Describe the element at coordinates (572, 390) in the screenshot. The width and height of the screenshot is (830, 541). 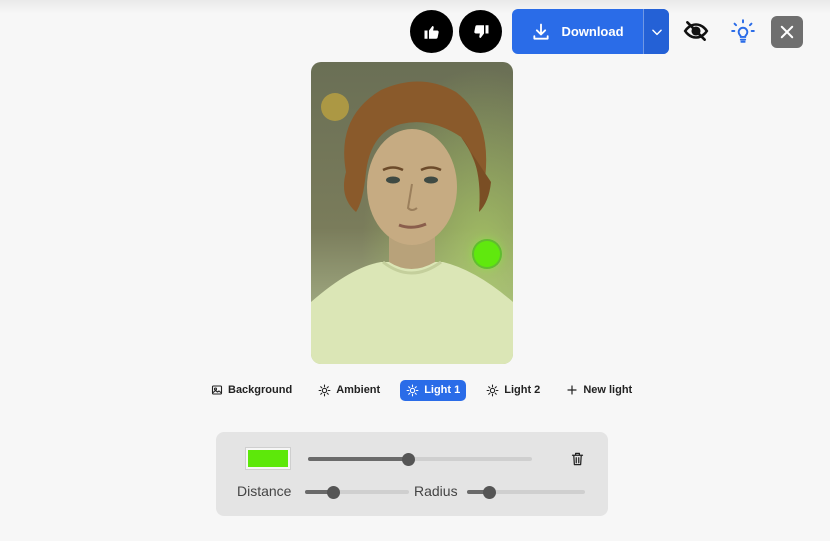
I see `plus-icon` at that location.